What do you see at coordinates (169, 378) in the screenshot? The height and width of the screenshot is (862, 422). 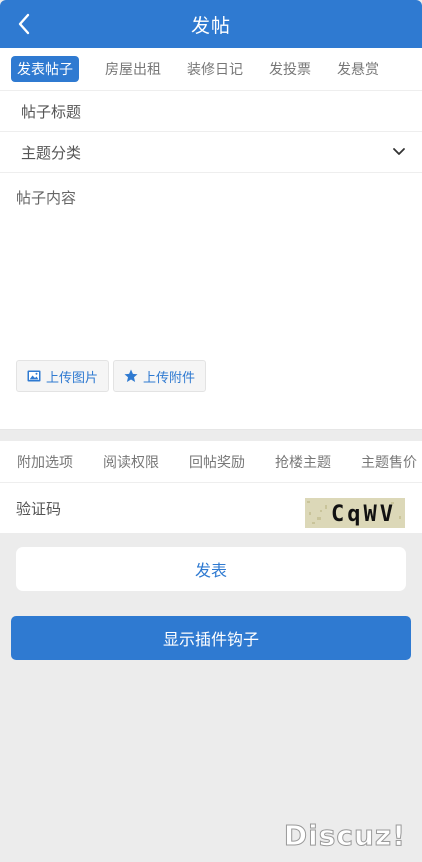 I see `upload-attachment-label: 上传附件` at bounding box center [169, 378].